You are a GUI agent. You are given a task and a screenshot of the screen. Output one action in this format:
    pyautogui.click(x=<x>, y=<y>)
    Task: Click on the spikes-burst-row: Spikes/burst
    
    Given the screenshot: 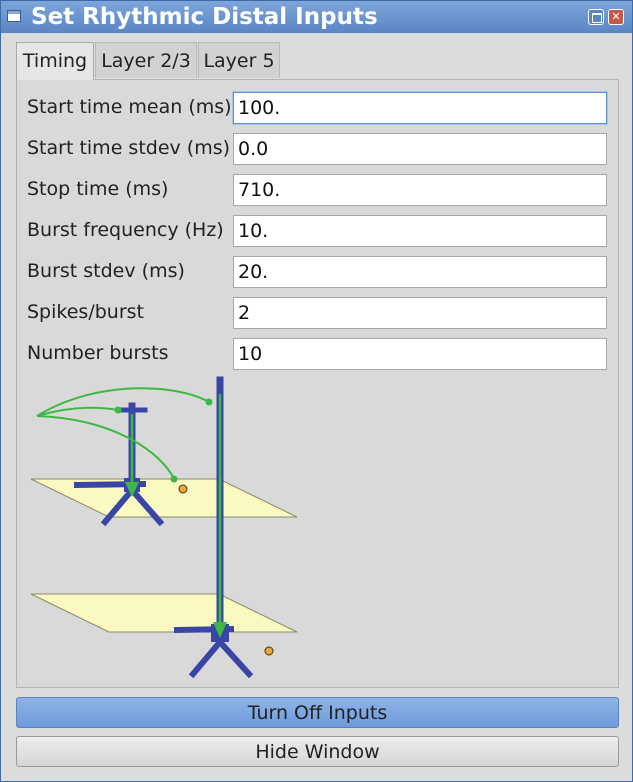 What is the action you would take?
    pyautogui.click(x=317, y=314)
    